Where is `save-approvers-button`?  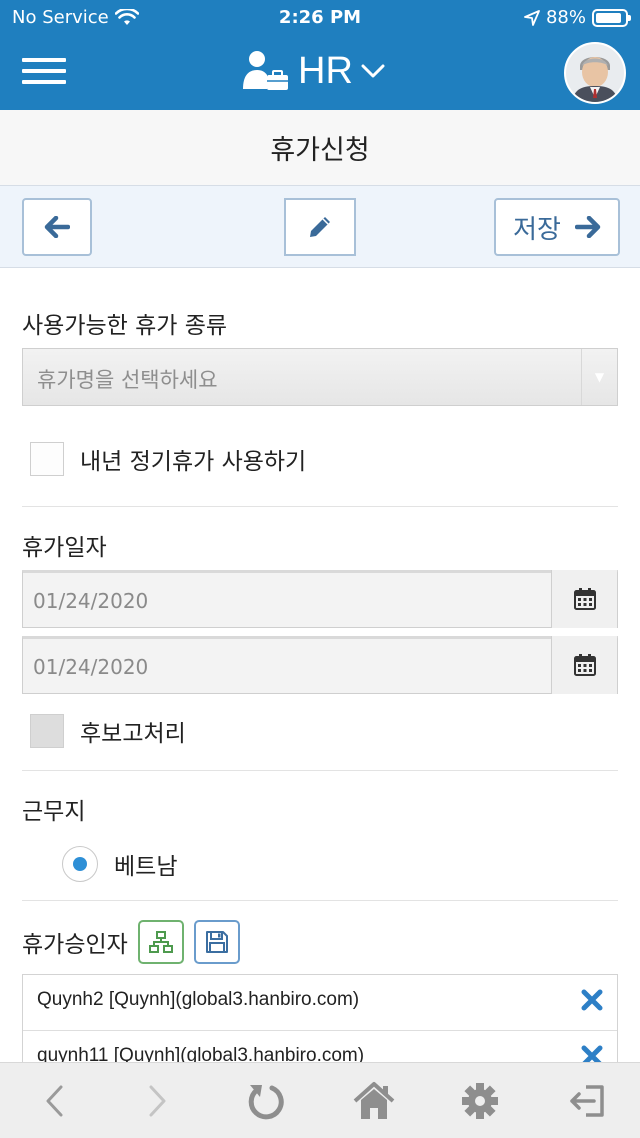
save-approvers-button is located at coordinates (216, 942).